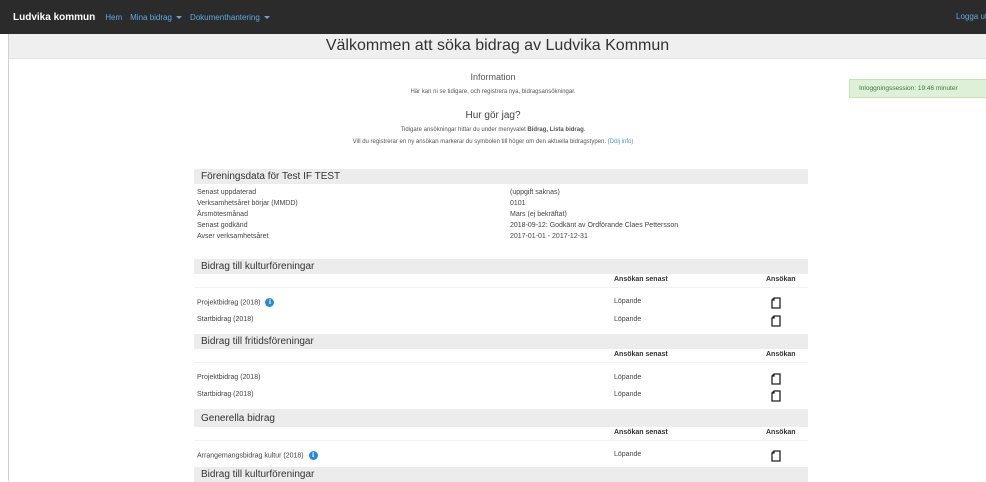  What do you see at coordinates (518, 203) in the screenshot?
I see `forening-value: 0101` at bounding box center [518, 203].